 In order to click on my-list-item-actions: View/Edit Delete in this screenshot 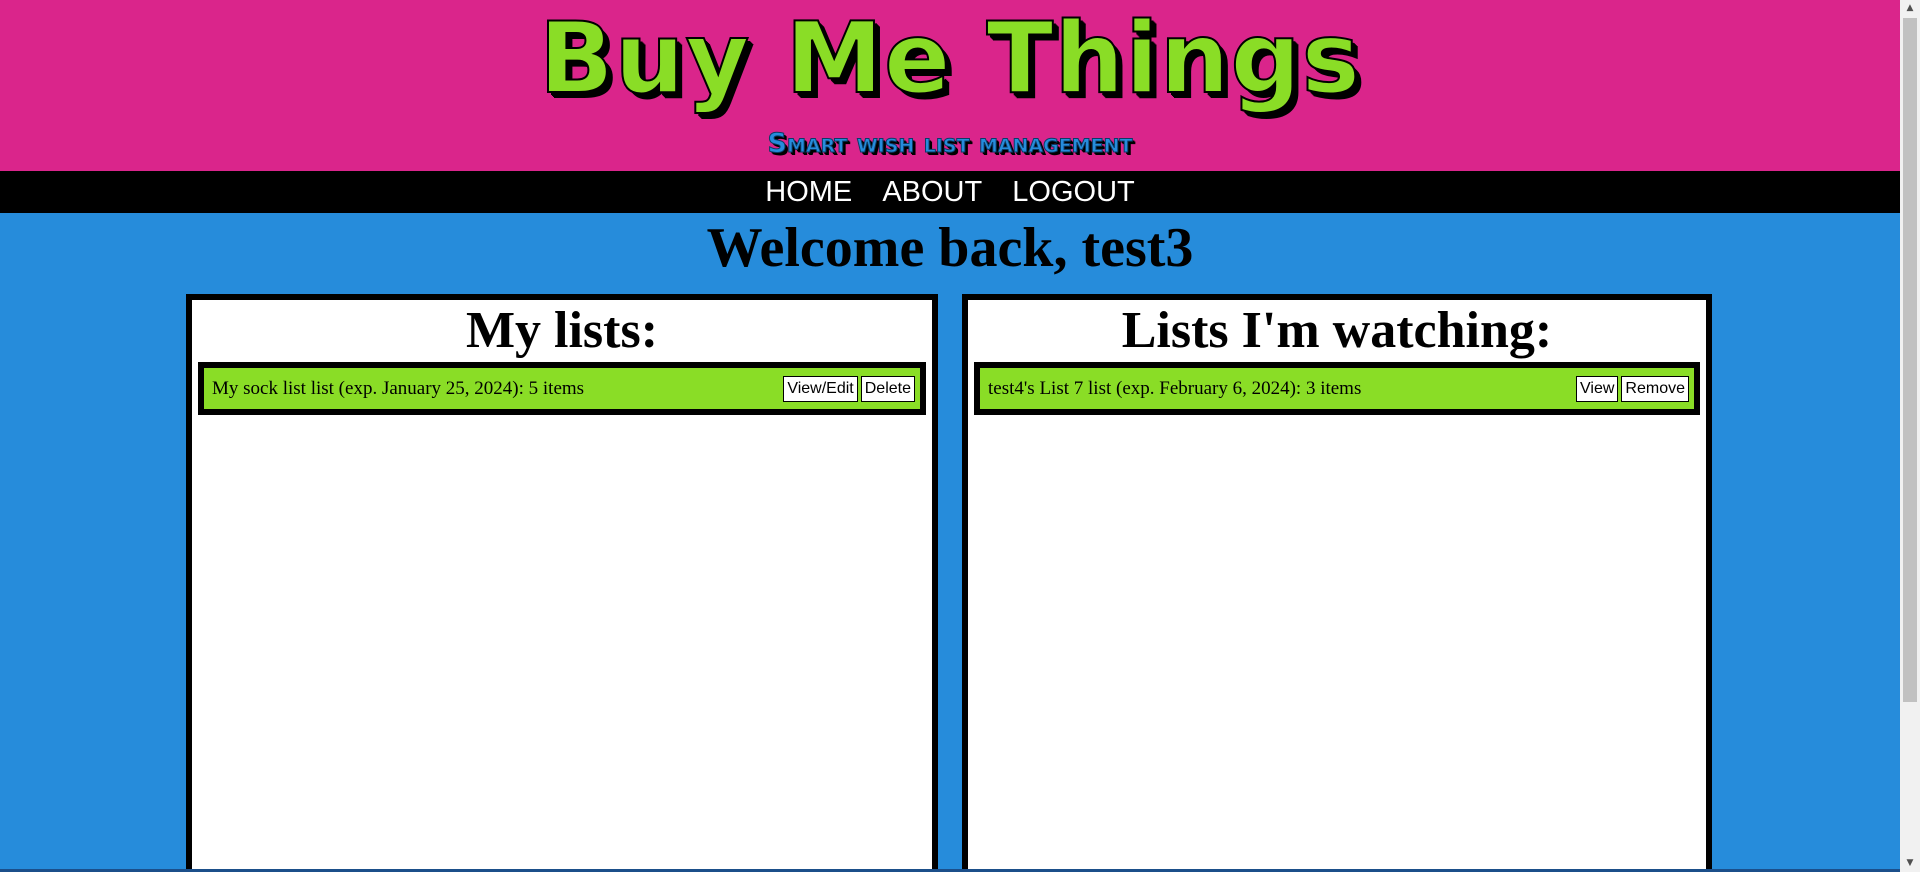, I will do `click(849, 389)`.